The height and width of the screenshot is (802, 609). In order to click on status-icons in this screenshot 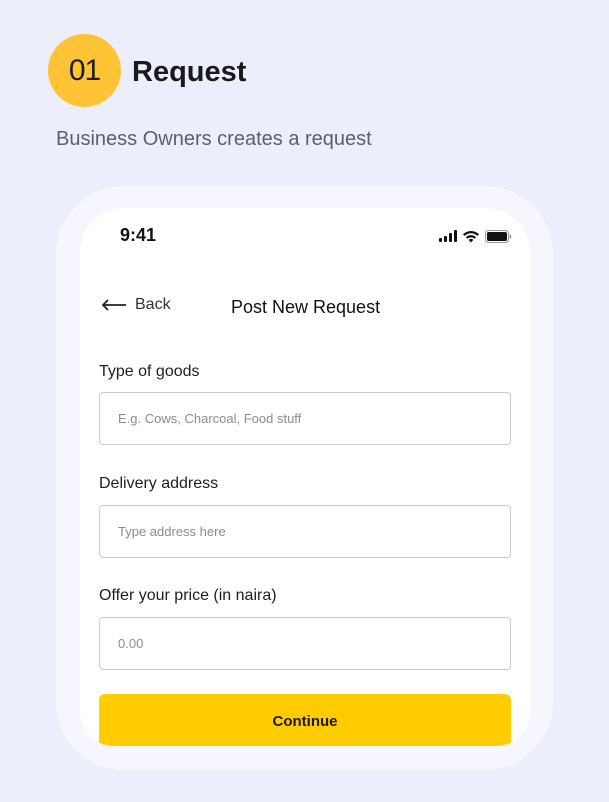, I will do `click(475, 236)`.